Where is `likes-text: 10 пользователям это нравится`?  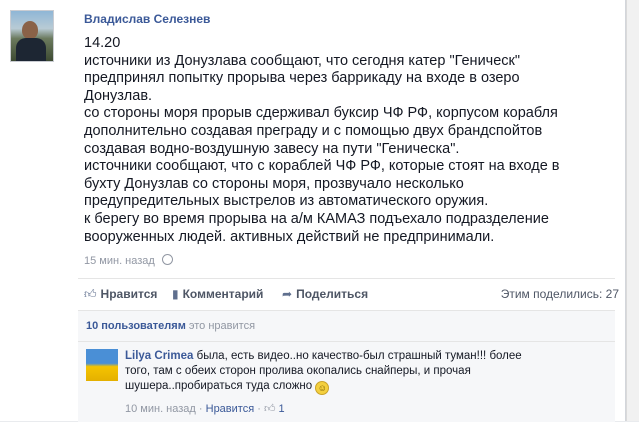
likes-text: 10 пользователям это нравится is located at coordinates (170, 326).